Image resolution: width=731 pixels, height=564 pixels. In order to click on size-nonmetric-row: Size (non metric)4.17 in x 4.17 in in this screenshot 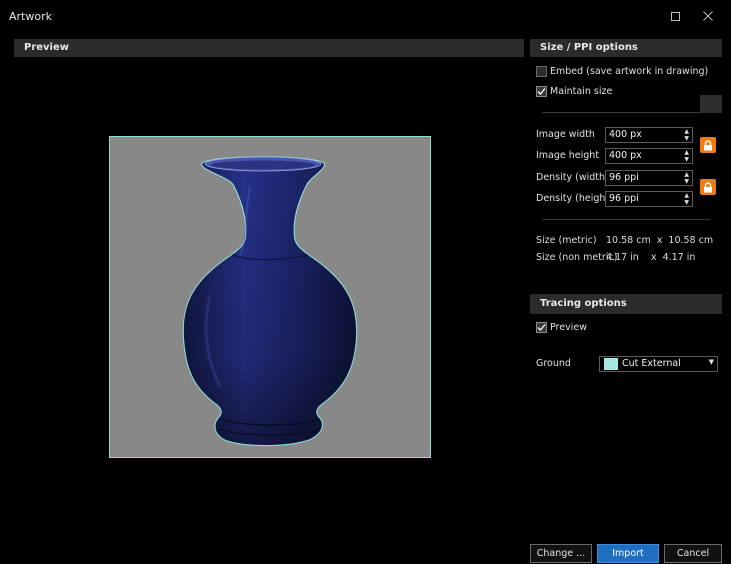, I will do `click(615, 257)`.